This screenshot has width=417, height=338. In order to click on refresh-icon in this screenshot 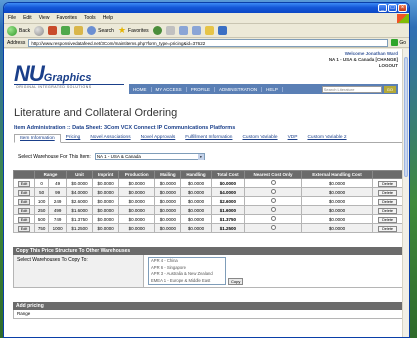, I will do `click(66, 30)`.